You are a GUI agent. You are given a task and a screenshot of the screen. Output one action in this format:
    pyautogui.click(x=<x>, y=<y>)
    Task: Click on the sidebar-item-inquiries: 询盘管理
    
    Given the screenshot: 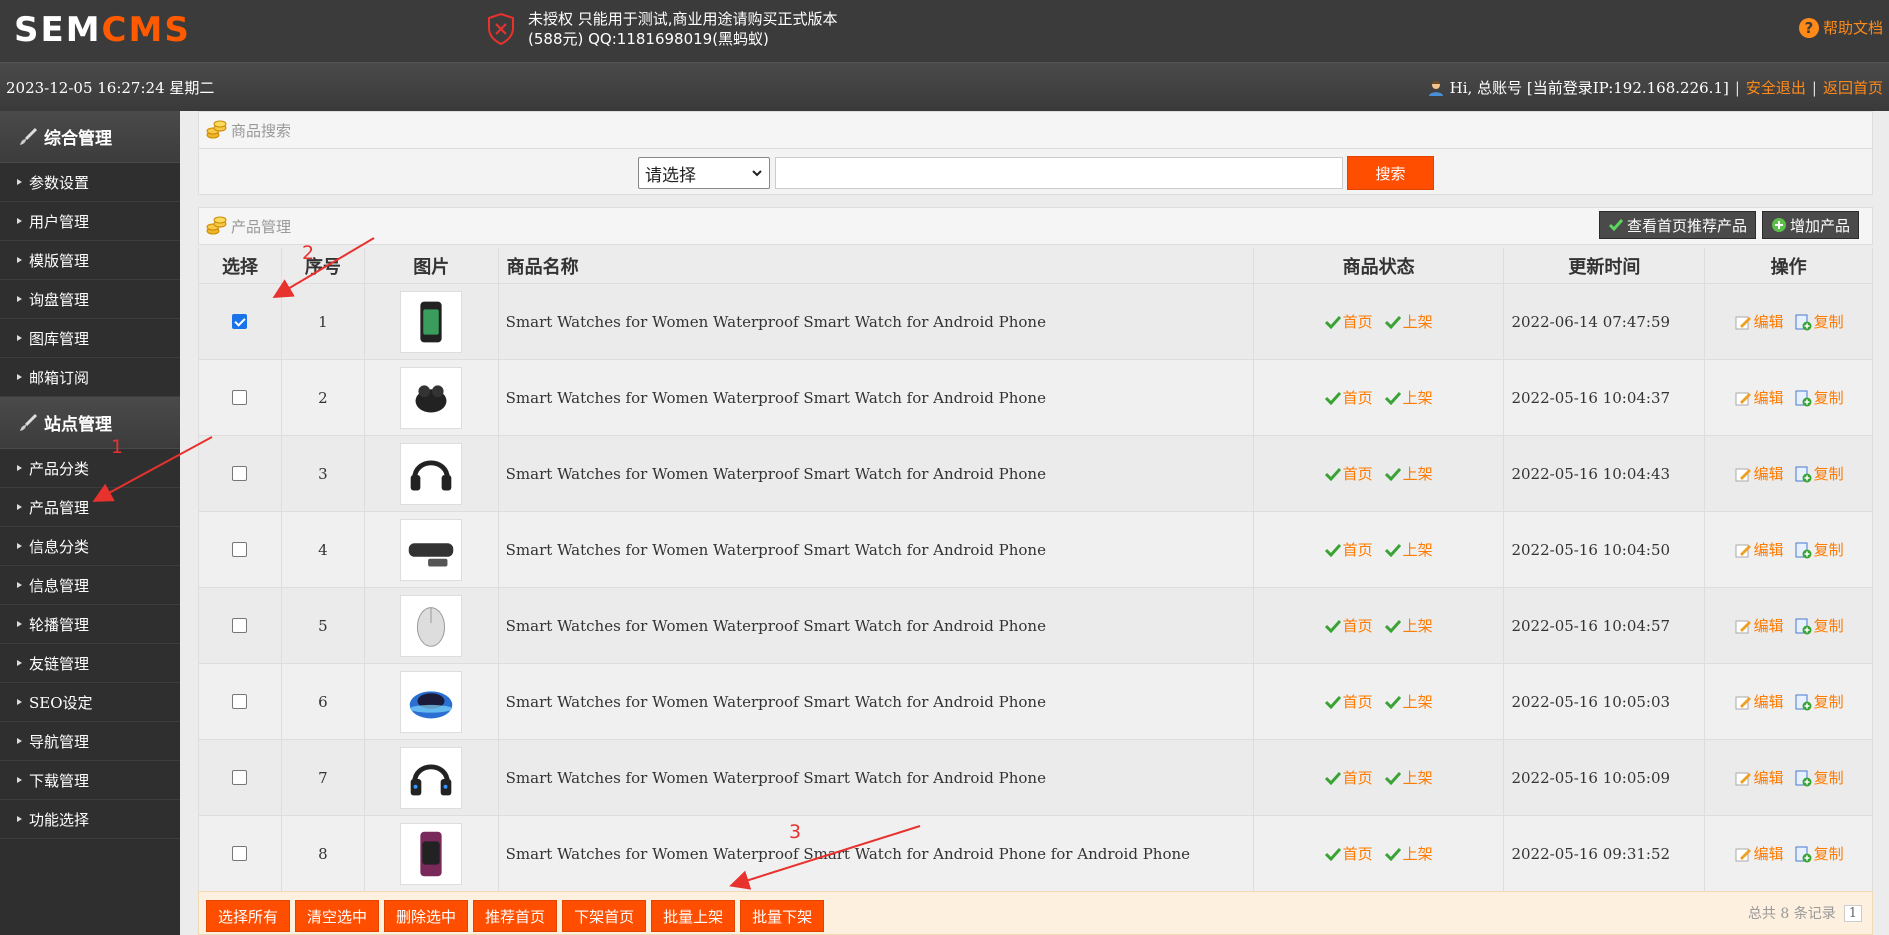 What is the action you would take?
    pyautogui.click(x=90, y=299)
    